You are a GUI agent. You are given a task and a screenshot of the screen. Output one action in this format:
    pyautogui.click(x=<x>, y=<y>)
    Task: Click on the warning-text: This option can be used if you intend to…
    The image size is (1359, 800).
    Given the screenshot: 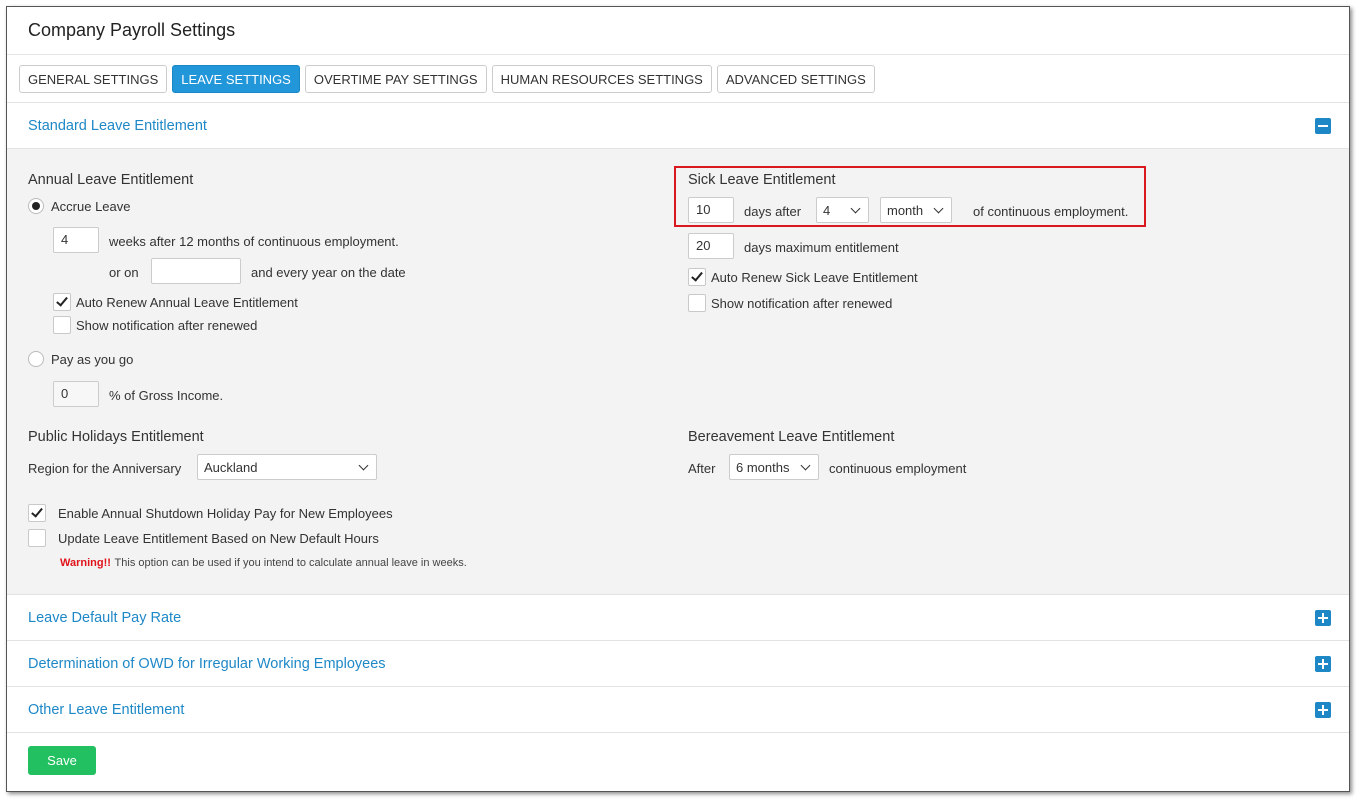 What is the action you would take?
    pyautogui.click(x=290, y=563)
    